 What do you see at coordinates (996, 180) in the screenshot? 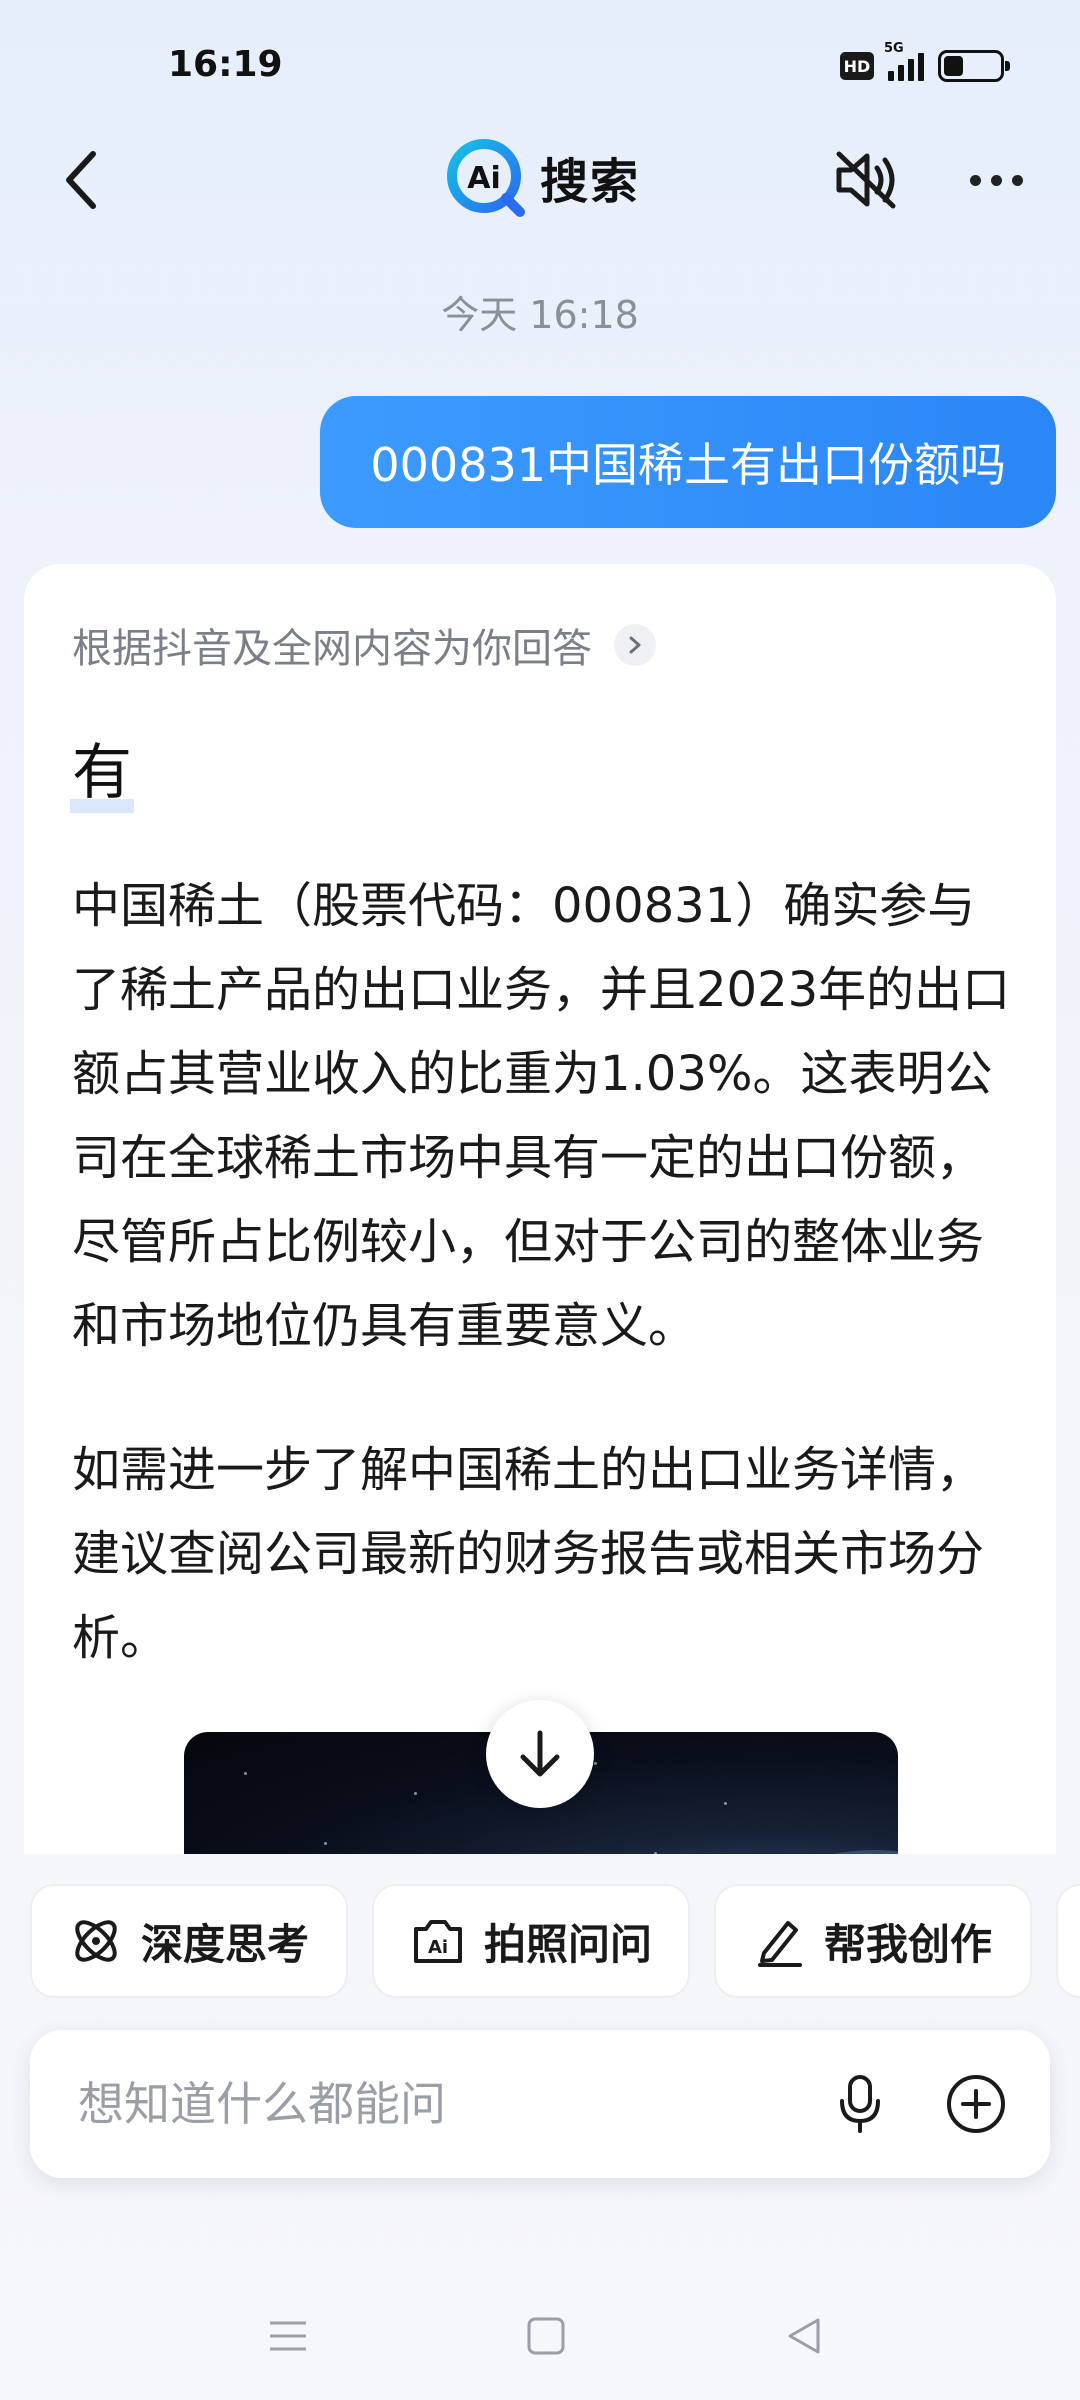
I see `more-button` at bounding box center [996, 180].